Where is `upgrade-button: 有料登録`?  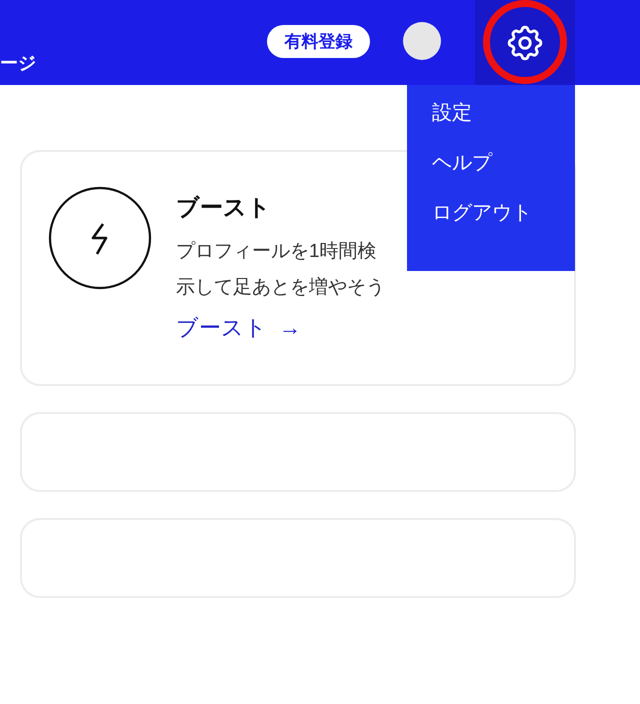
upgrade-button: 有料登録 is located at coordinates (318, 41).